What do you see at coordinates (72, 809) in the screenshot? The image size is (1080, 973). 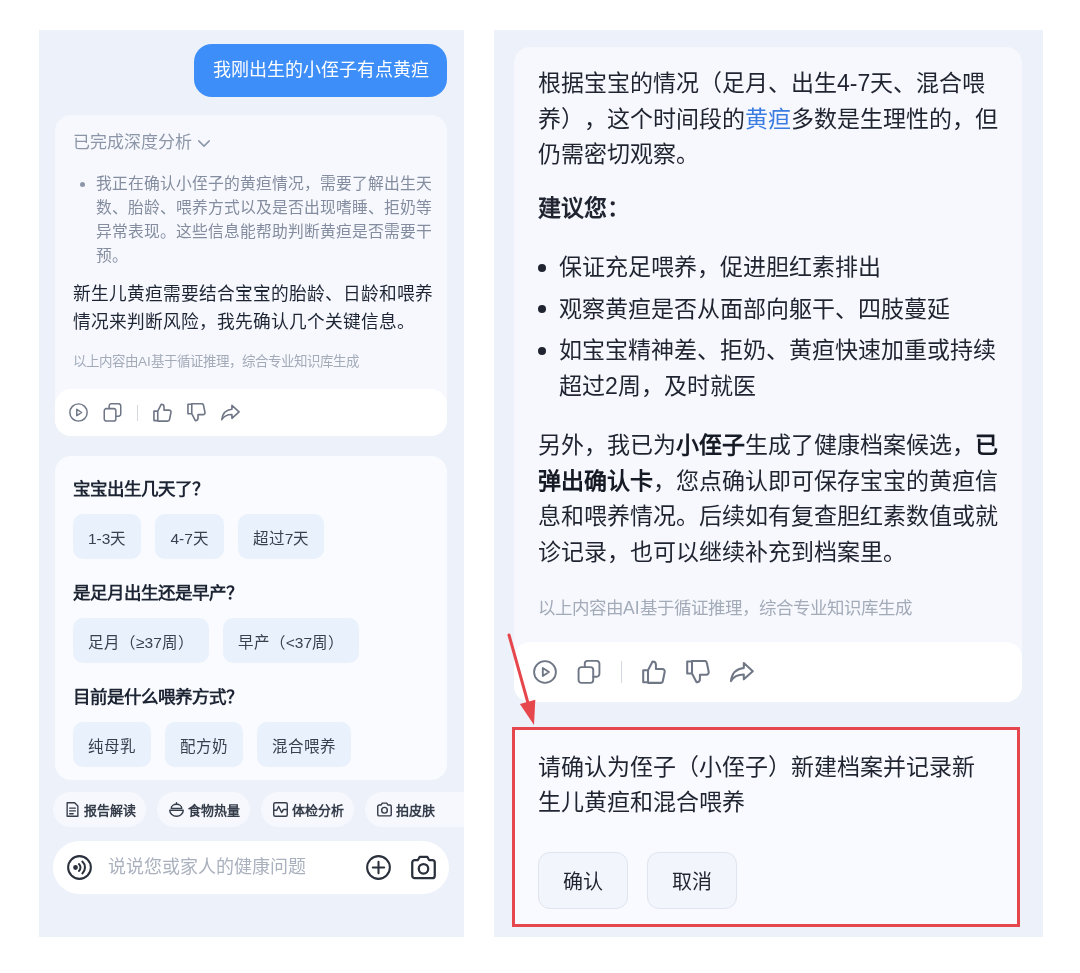 I see `document-icon` at bounding box center [72, 809].